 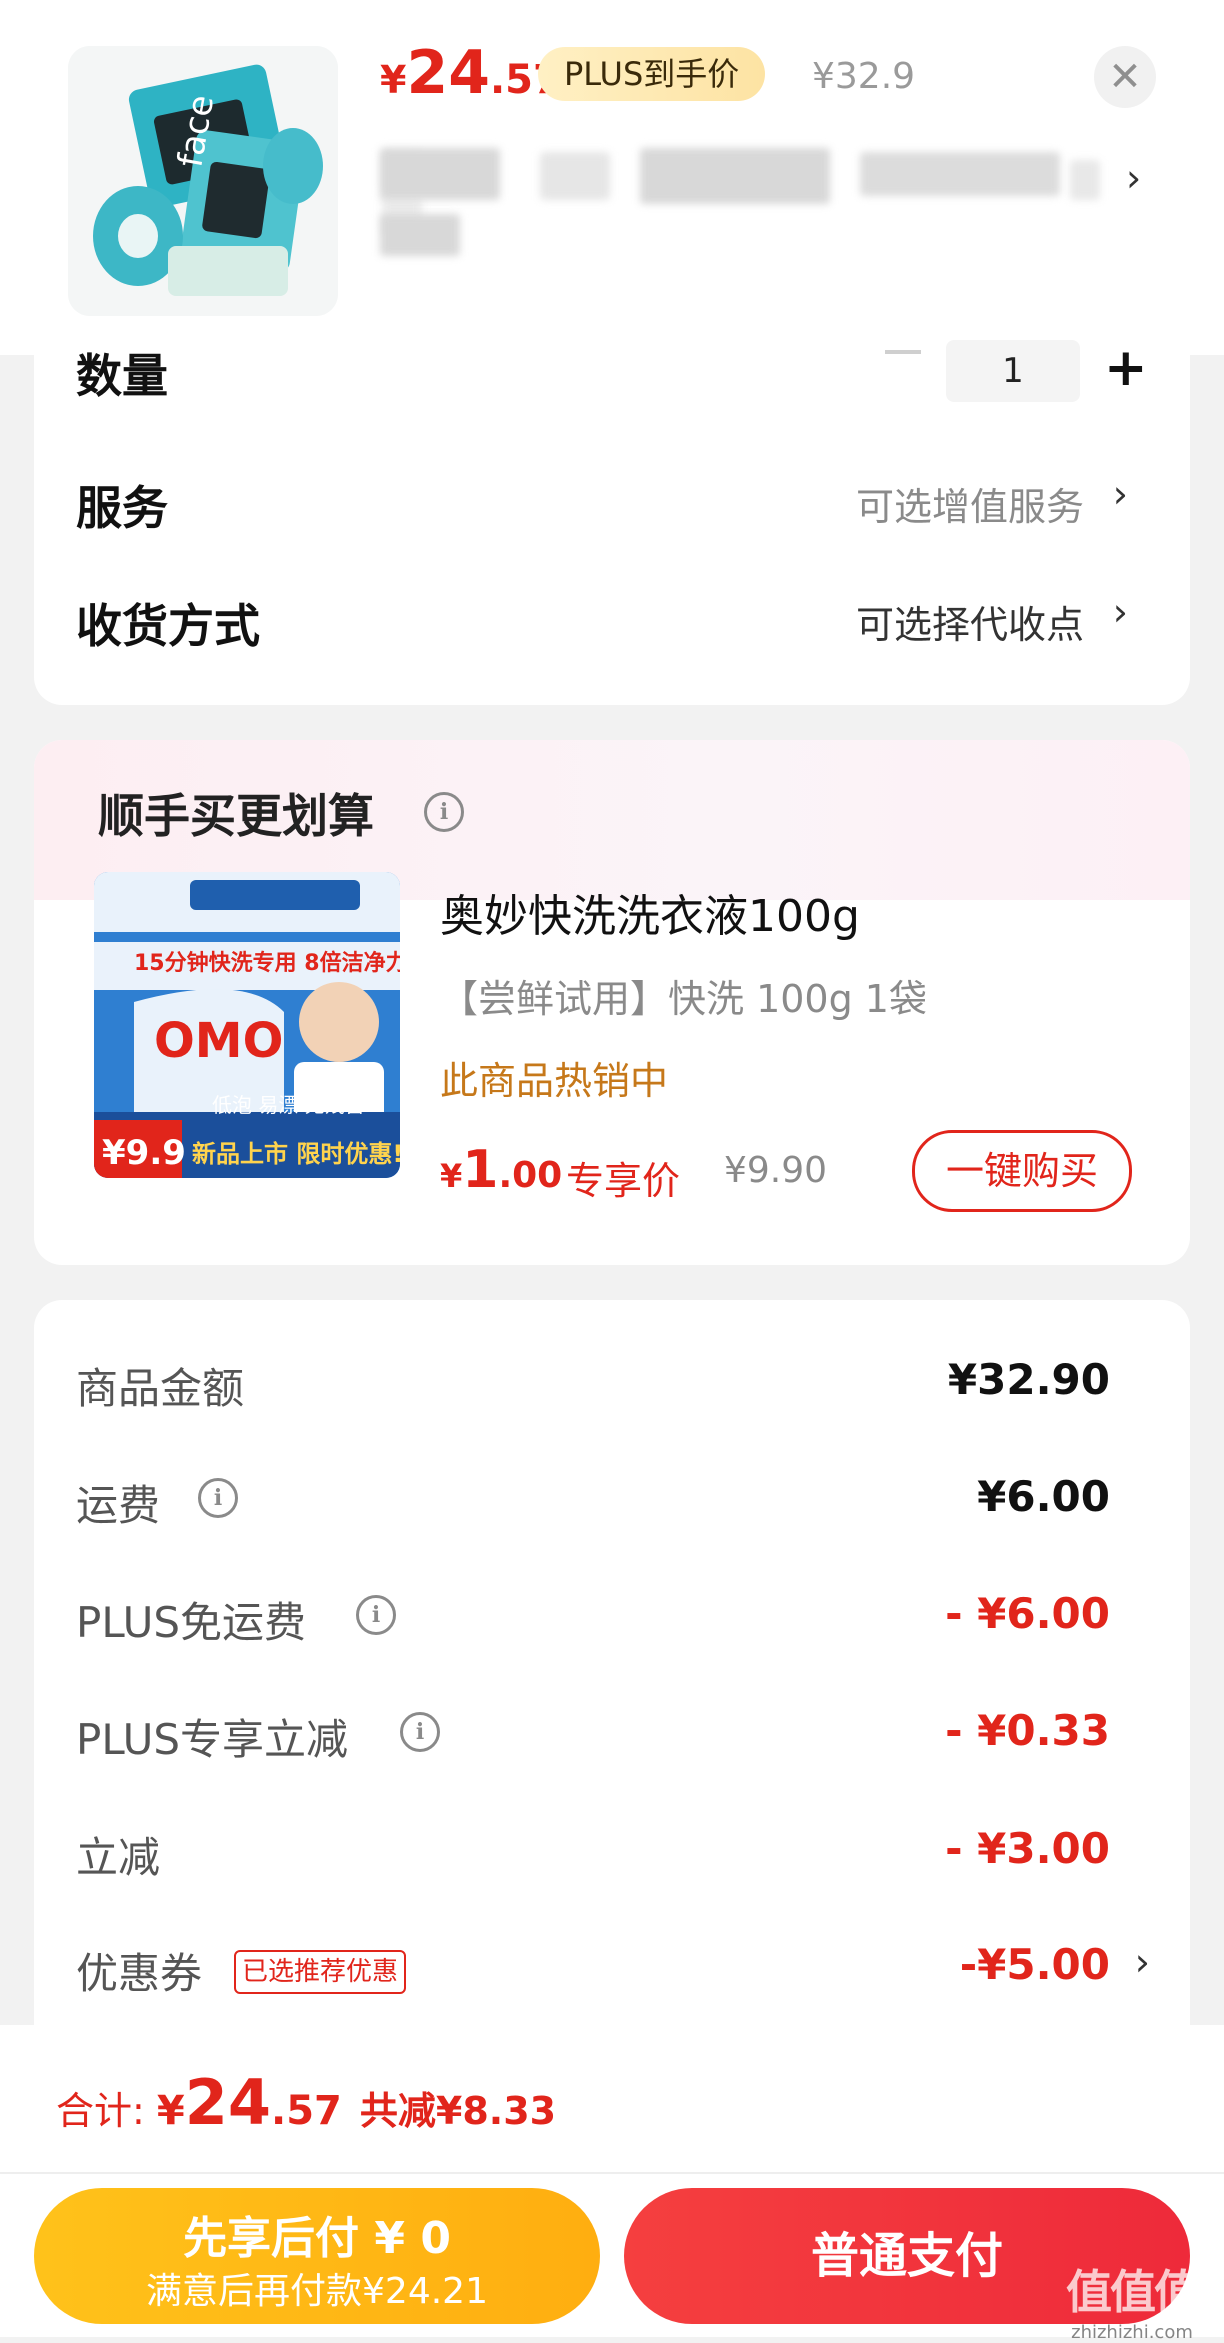 What do you see at coordinates (118, 1857) in the screenshot?
I see `fee-label: 立减` at bounding box center [118, 1857].